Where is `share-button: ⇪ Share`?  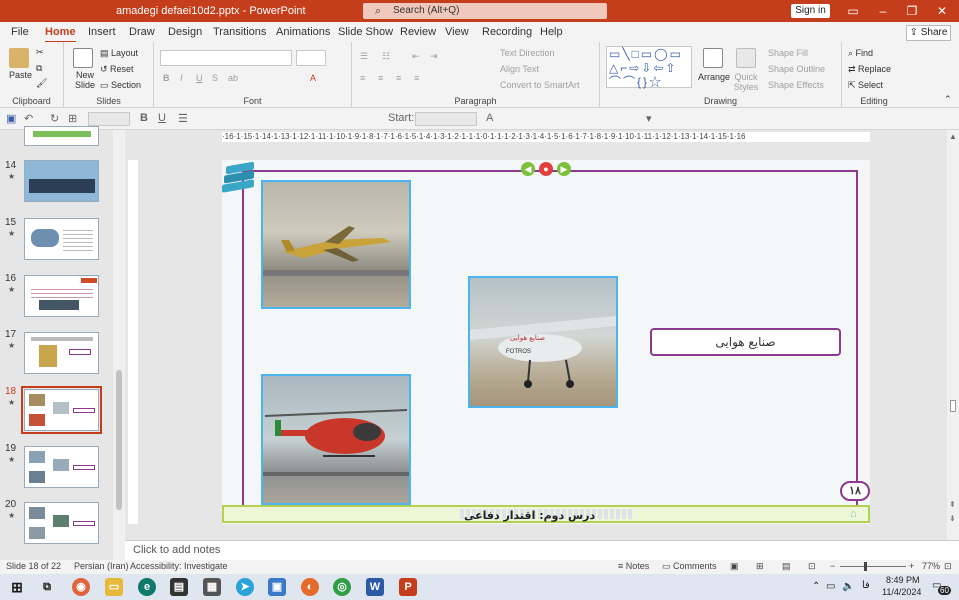
share-button: ⇪ Share is located at coordinates (928, 33).